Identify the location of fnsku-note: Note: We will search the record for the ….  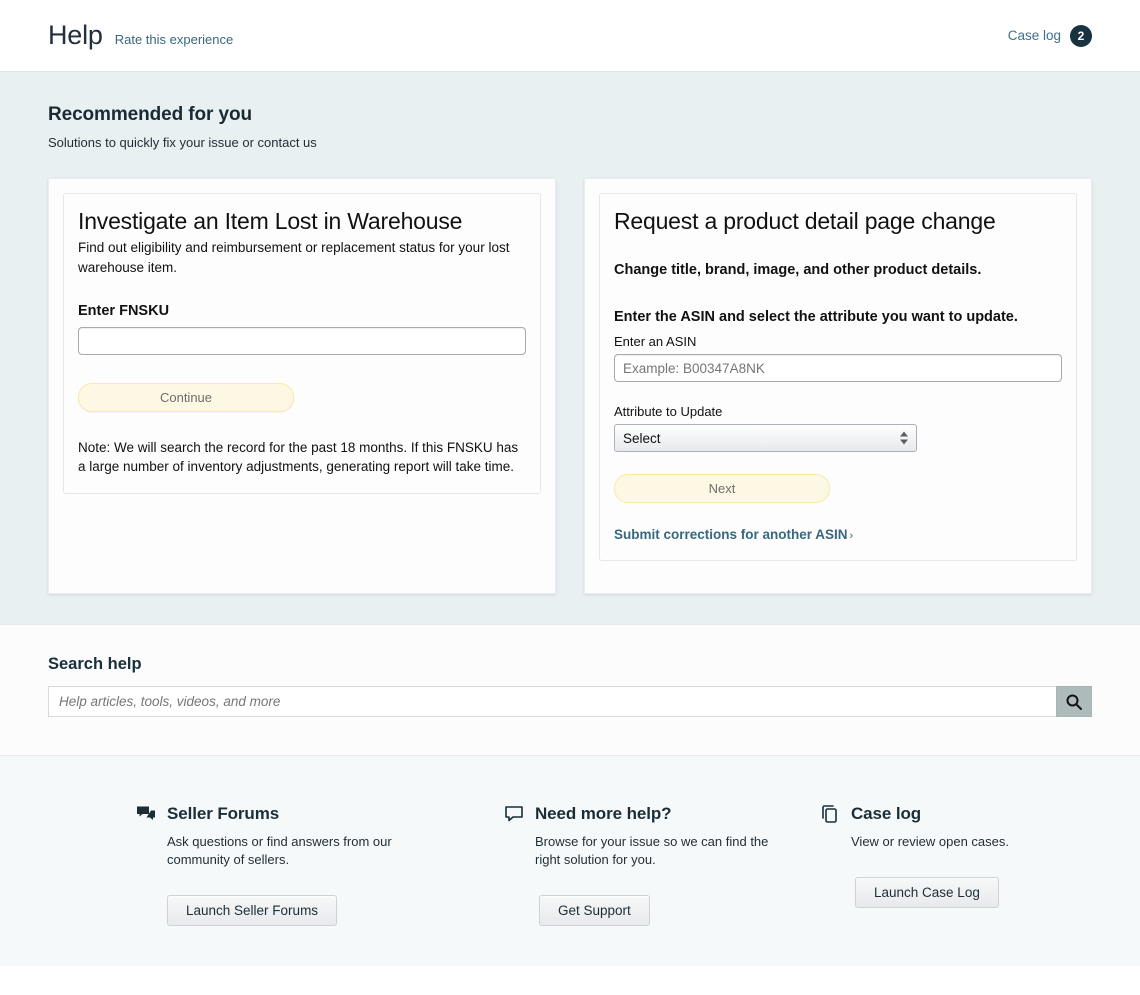
(298, 457).